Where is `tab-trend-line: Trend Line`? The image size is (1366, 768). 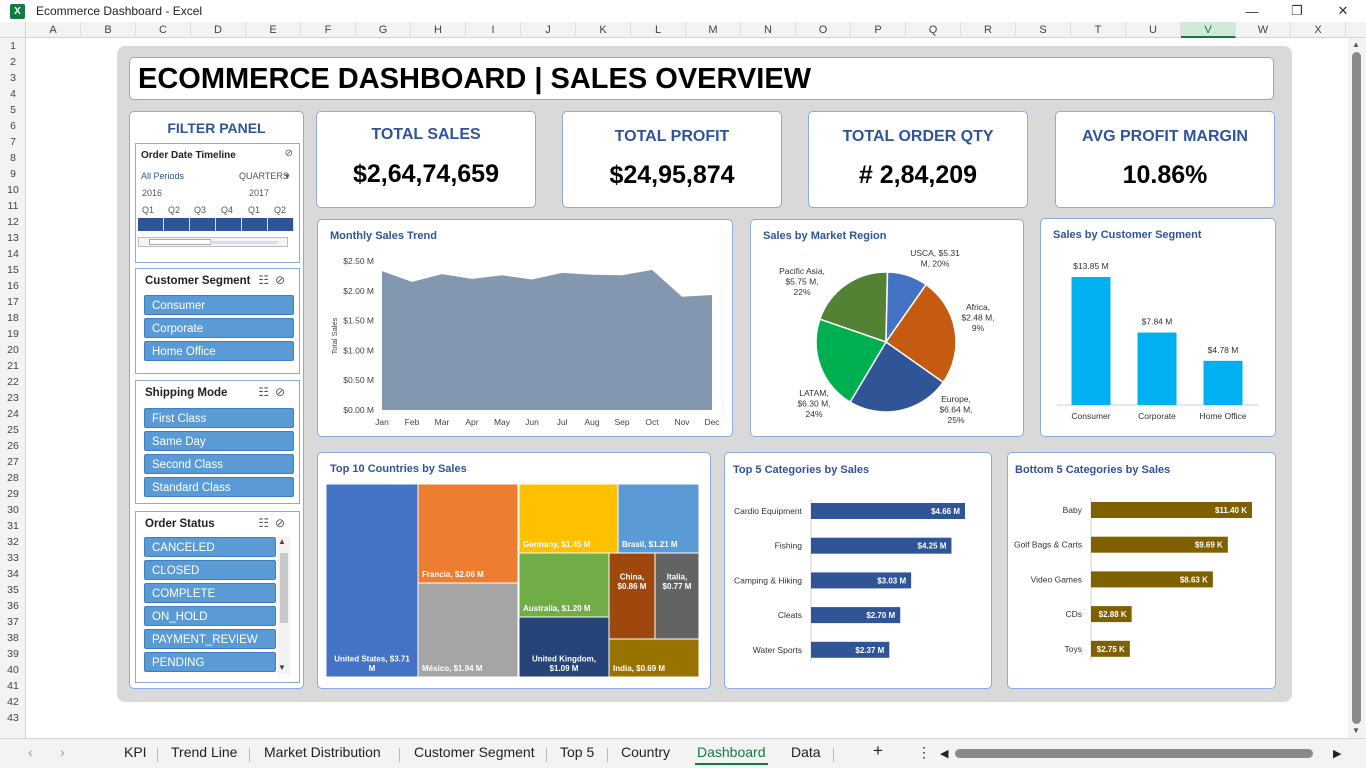 tab-trend-line: Trend Line is located at coordinates (204, 752).